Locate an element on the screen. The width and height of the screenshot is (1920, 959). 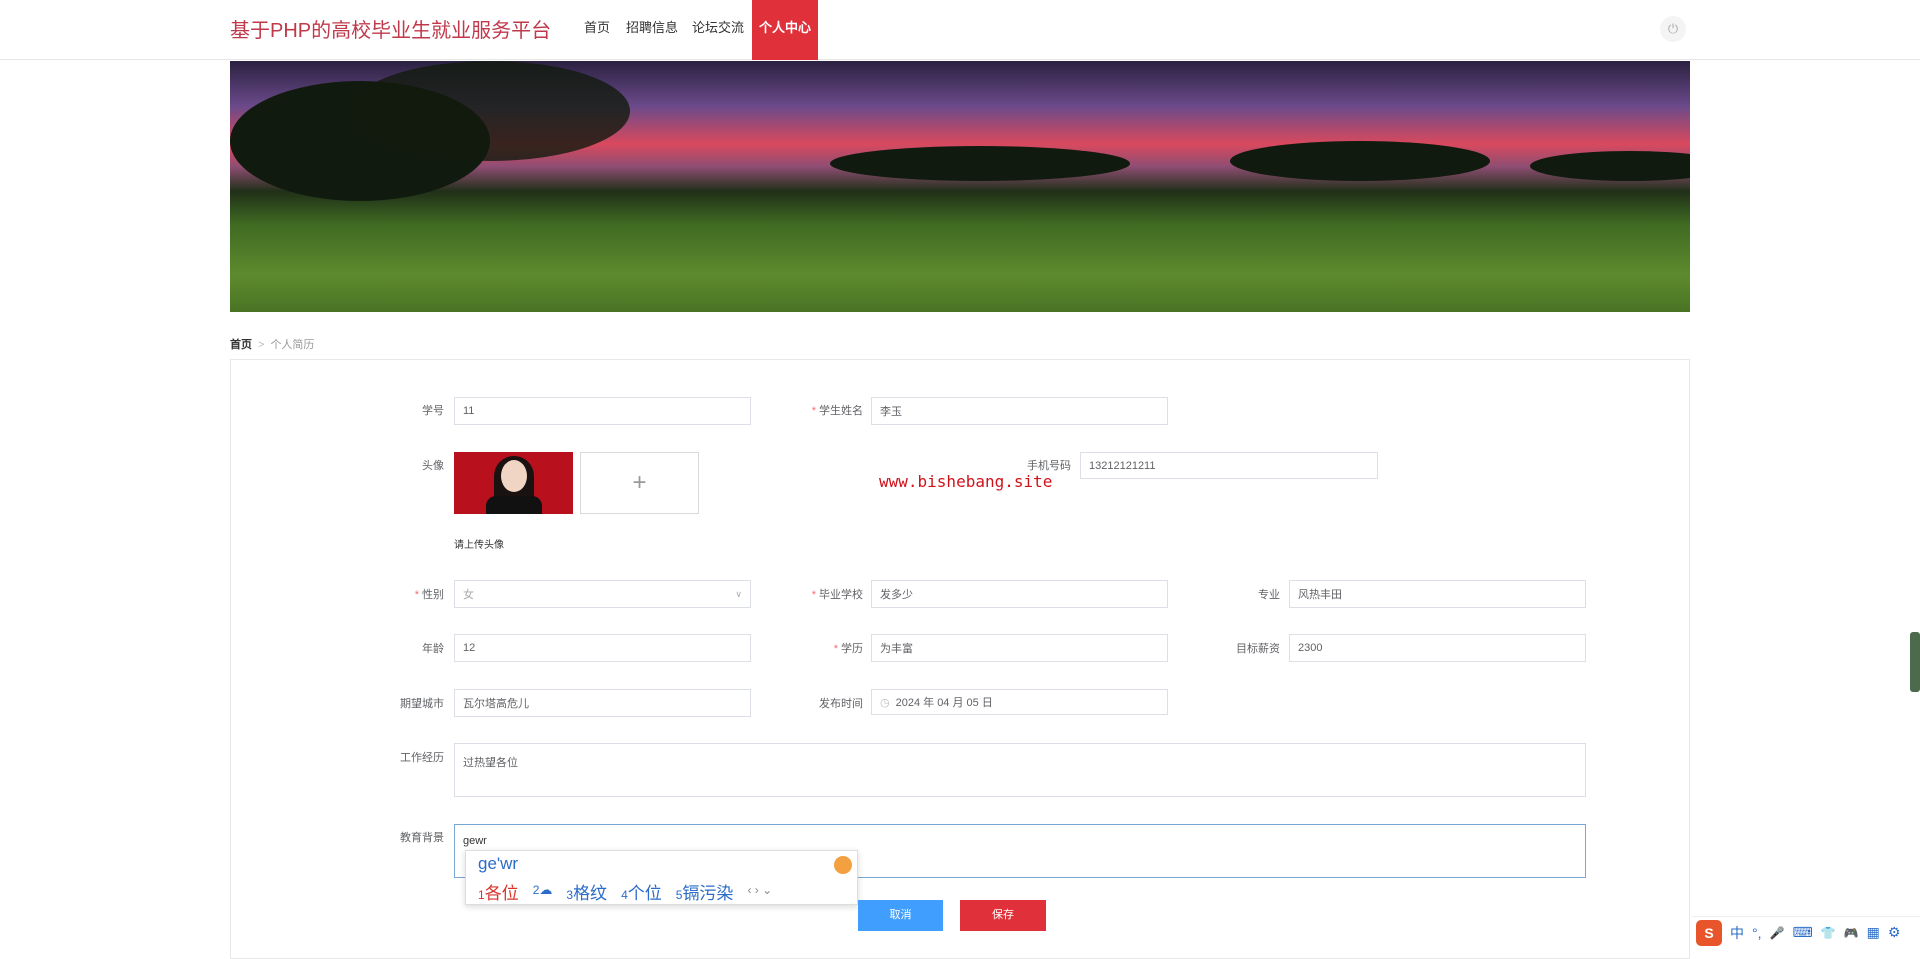
punctuation-icon: °, is located at coordinates (1757, 933).